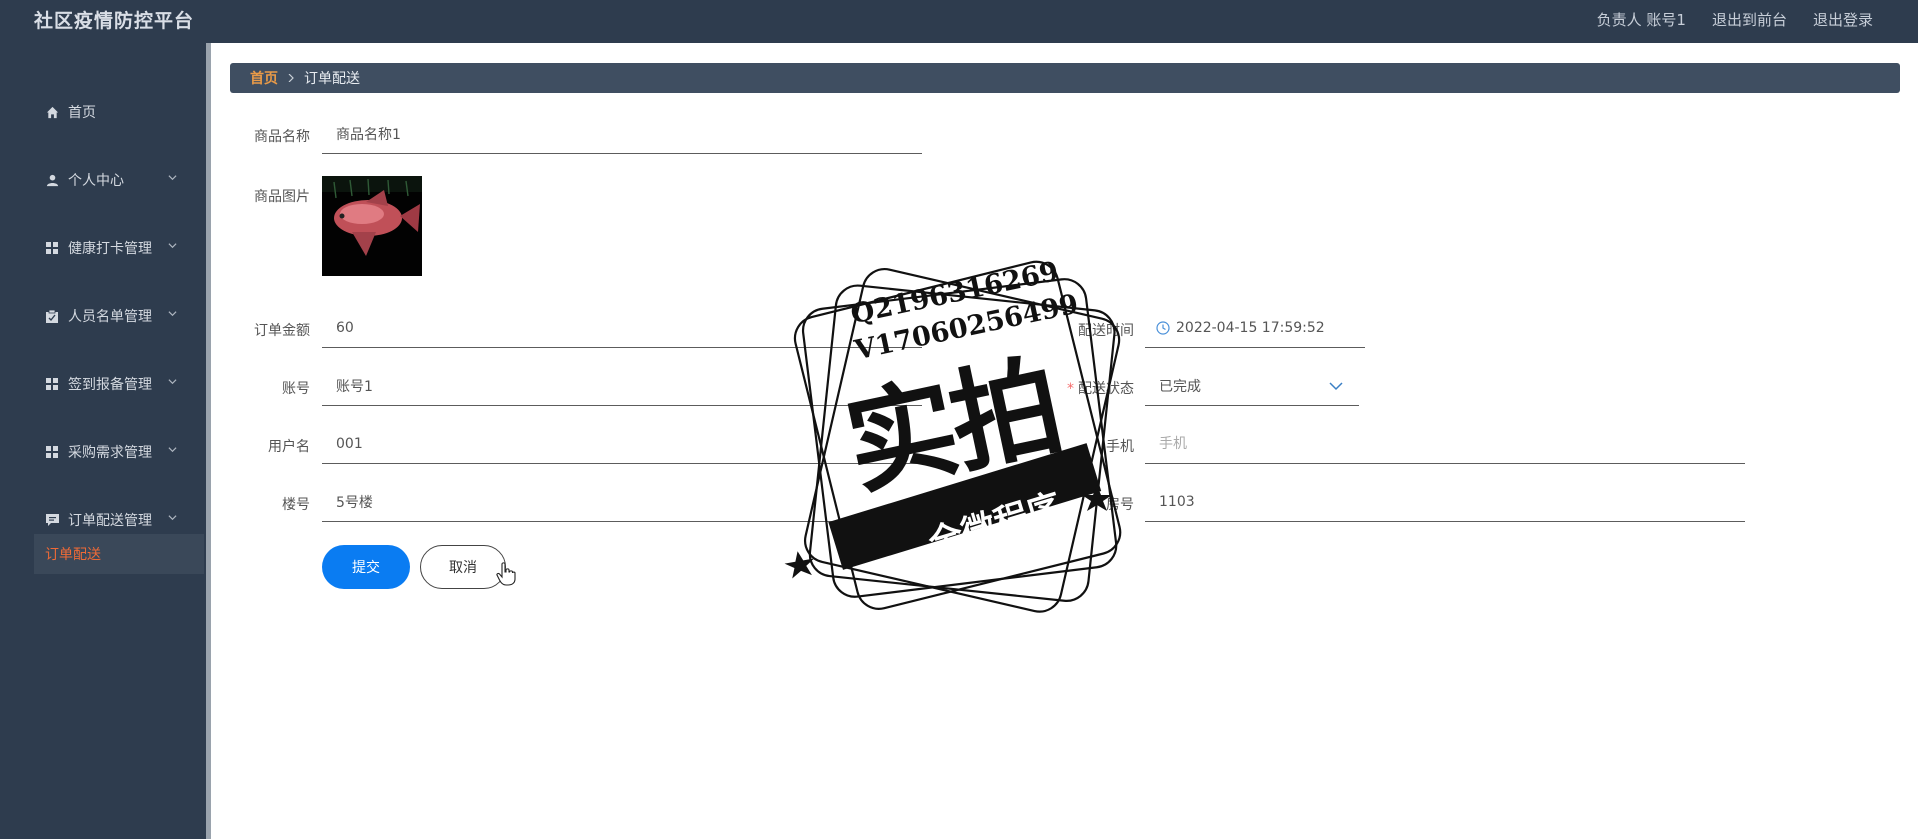 Image resolution: width=1918 pixels, height=839 pixels. I want to click on current-user-label: 负责人 账号1, so click(1641, 20).